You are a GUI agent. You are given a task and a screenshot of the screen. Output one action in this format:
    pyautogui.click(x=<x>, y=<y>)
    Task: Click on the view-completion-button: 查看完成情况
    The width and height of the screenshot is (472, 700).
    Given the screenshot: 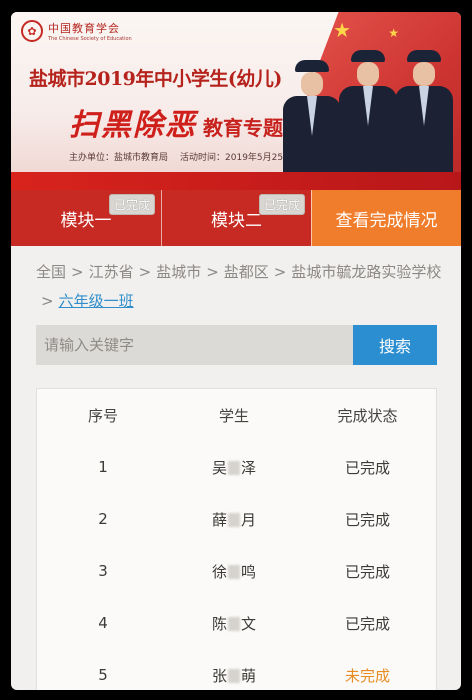 What is the action you would take?
    pyautogui.click(x=386, y=218)
    